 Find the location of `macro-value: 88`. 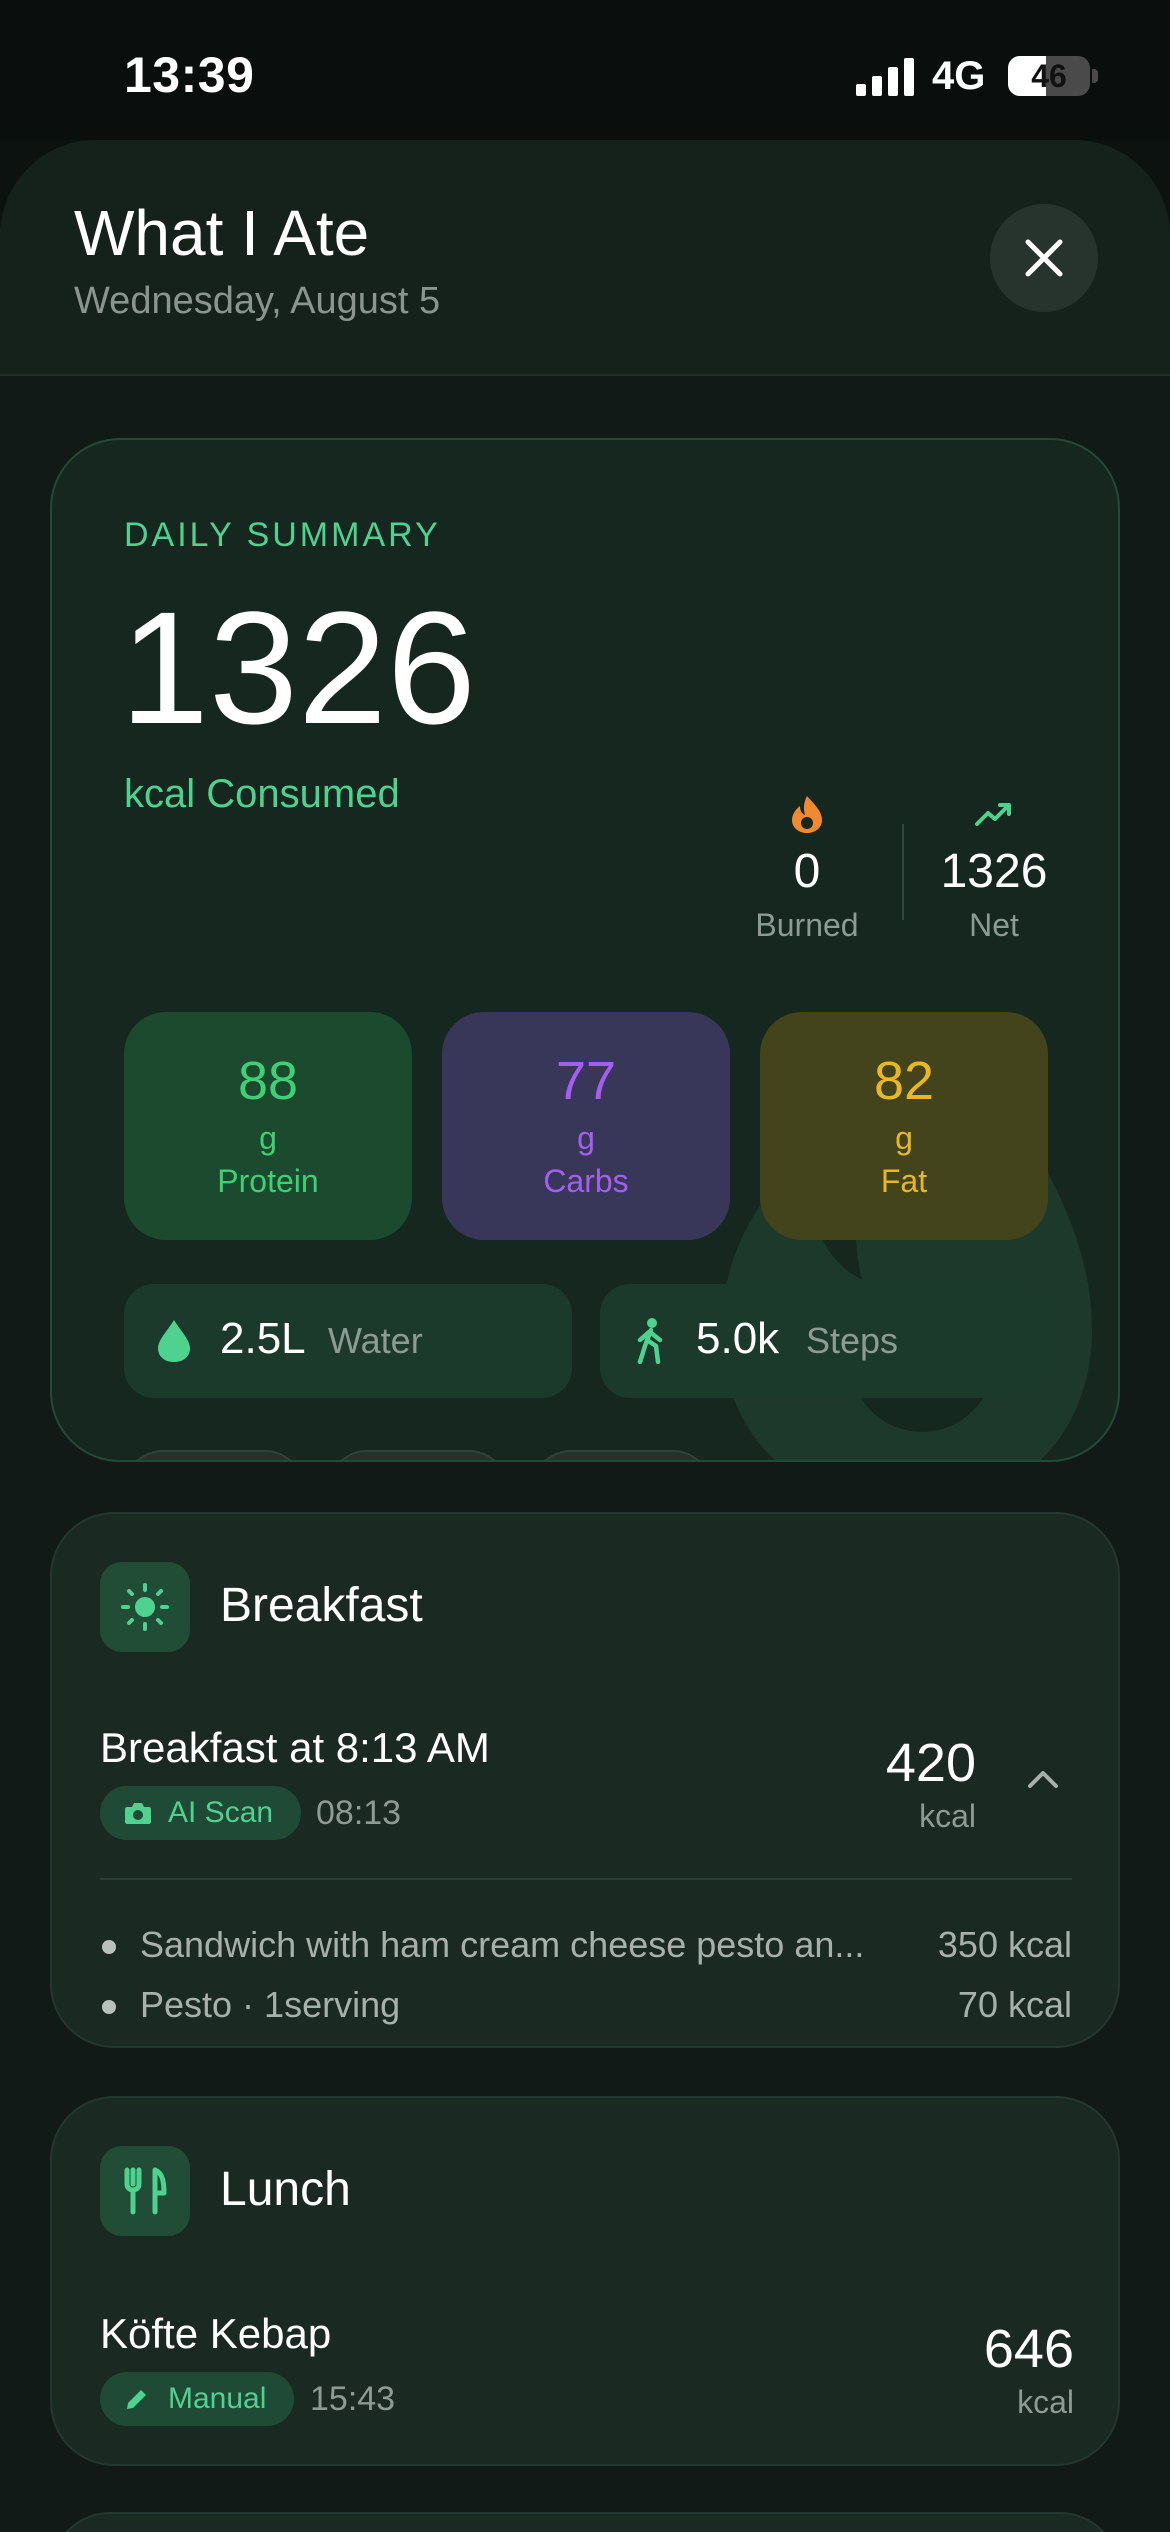

macro-value: 88 is located at coordinates (268, 1081).